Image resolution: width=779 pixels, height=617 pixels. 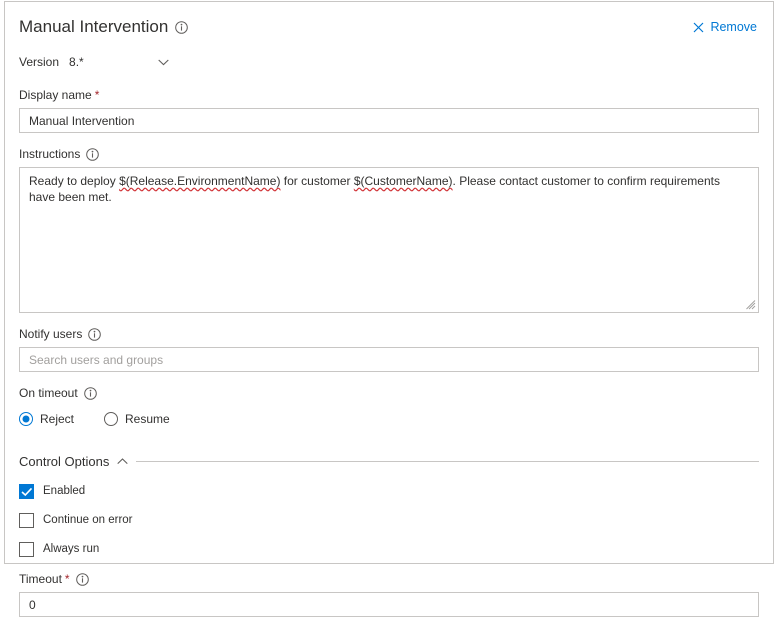 What do you see at coordinates (389, 520) in the screenshot?
I see `checkbox-continue-on-error: Continue on error` at bounding box center [389, 520].